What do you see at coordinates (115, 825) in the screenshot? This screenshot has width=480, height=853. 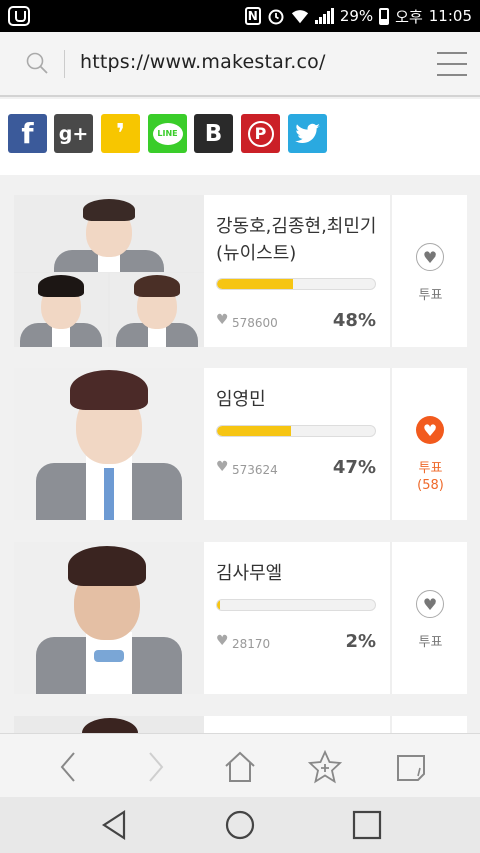 I see `nav-back-icon` at bounding box center [115, 825].